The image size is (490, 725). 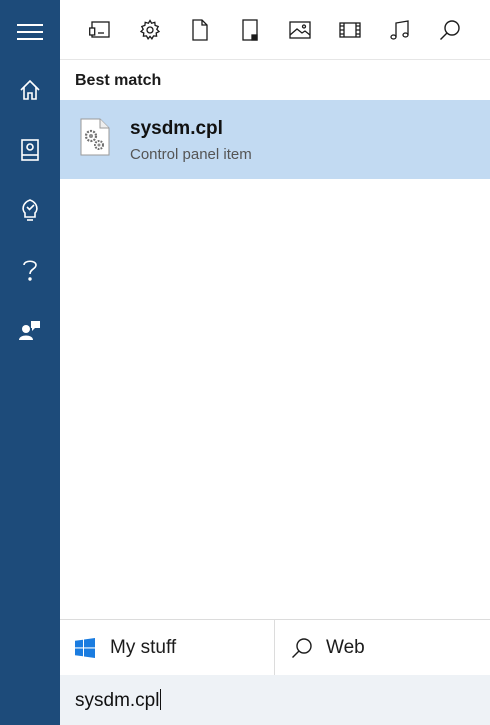 I want to click on folders-icon, so click(x=250, y=30).